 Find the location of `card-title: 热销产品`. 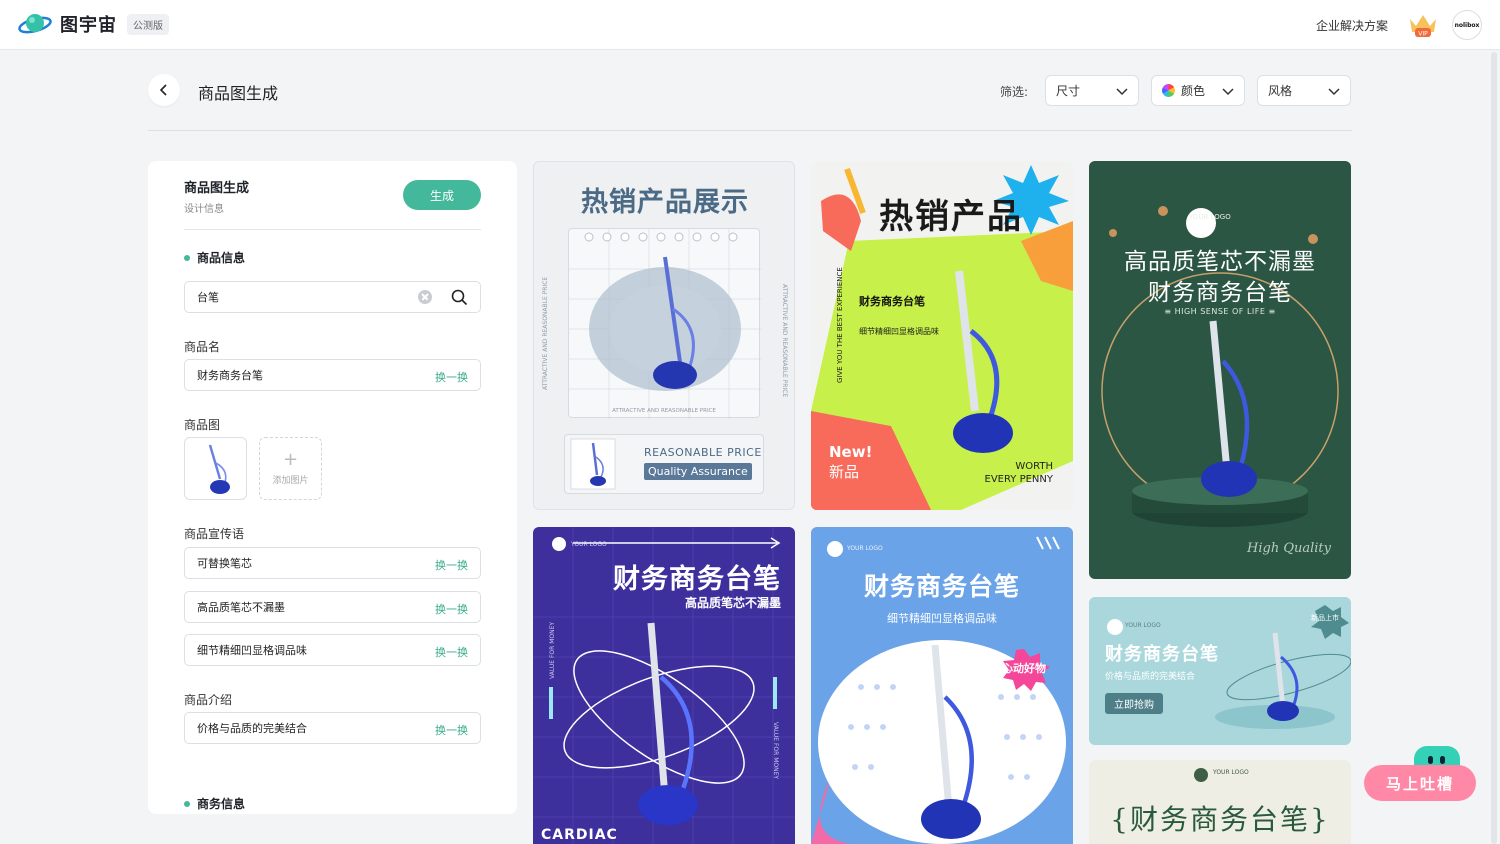

card-title: 热销产品 is located at coordinates (951, 217).